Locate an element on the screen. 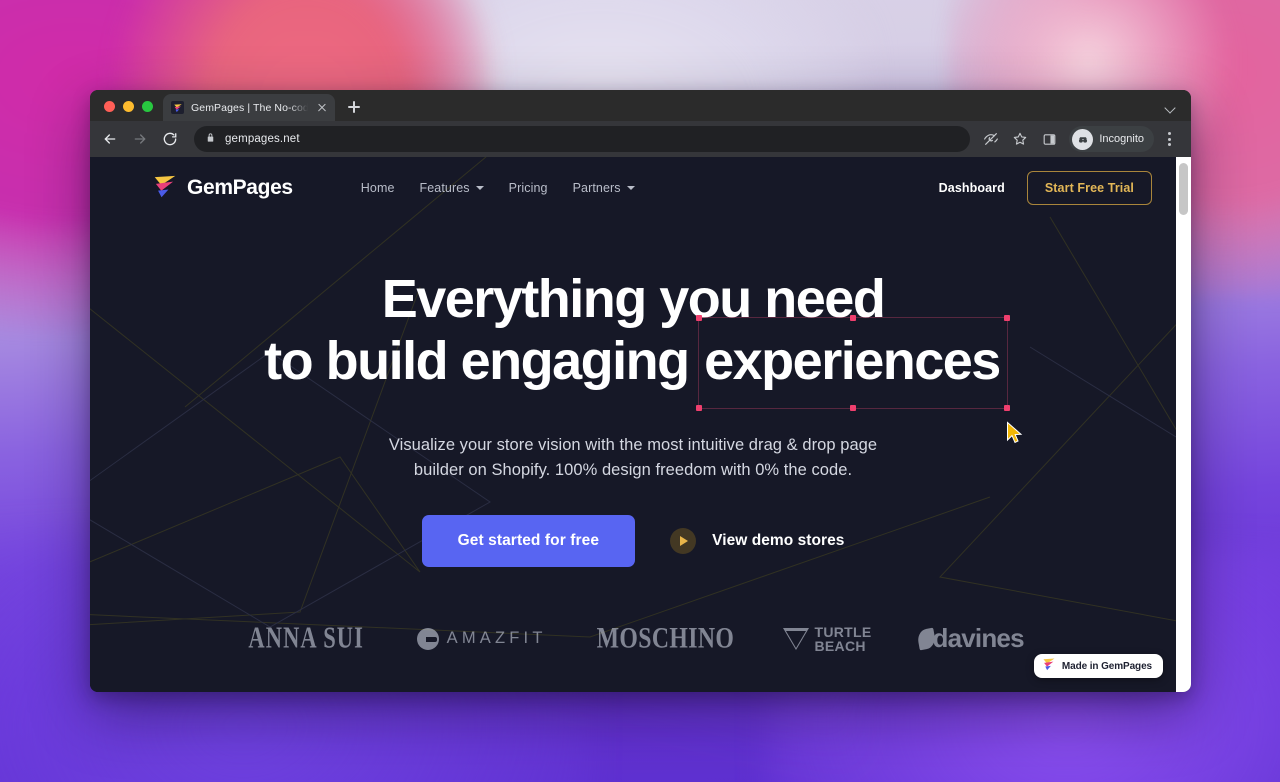 Image resolution: width=1280 pixels, height=782 pixels. close-window-button is located at coordinates (109, 106).